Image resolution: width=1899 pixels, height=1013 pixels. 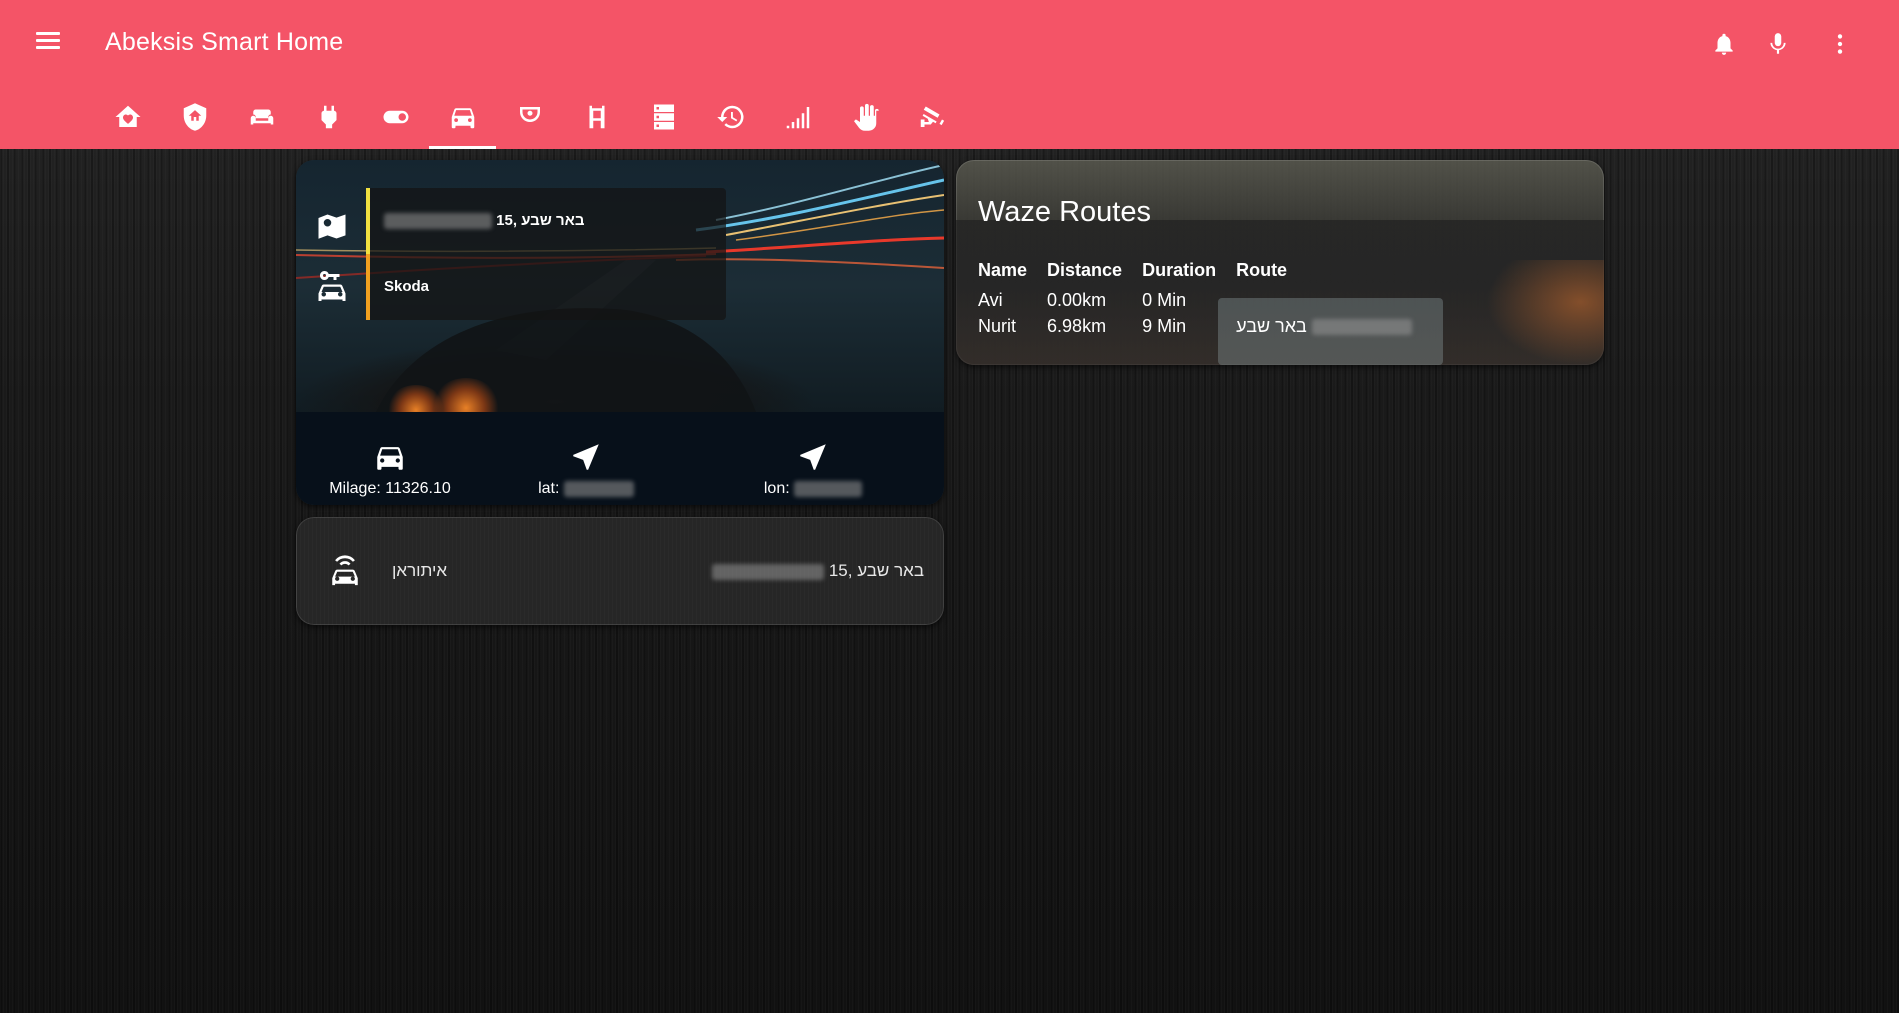 I want to click on car-connected-icon, so click(x=345, y=571).